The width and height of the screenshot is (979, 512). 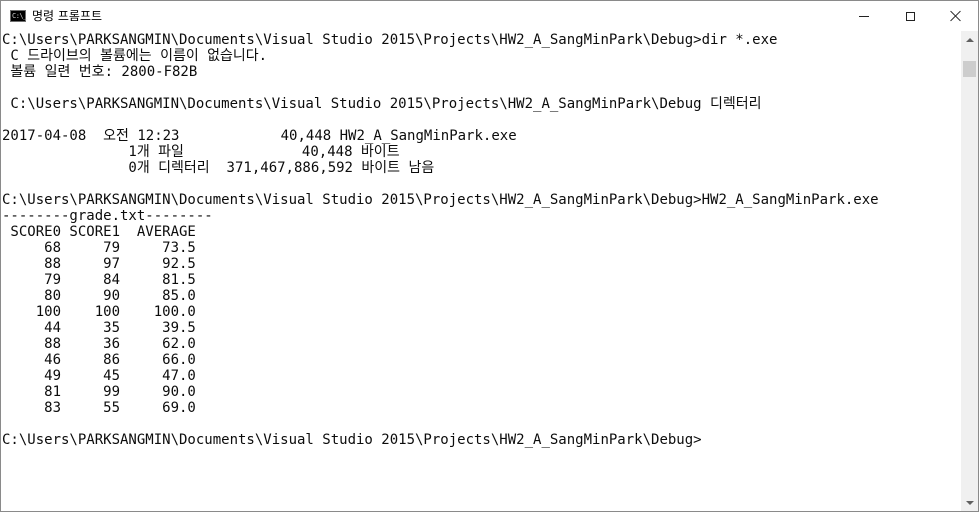 What do you see at coordinates (201, 152) in the screenshot?
I see `console-line: 1개 파일 40,448 바이트` at bounding box center [201, 152].